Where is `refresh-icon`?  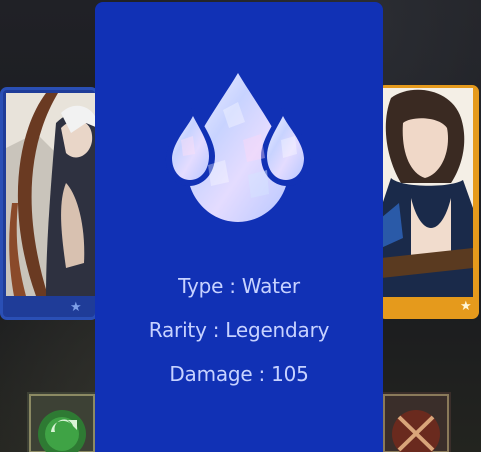
refresh-icon is located at coordinates (62, 422).